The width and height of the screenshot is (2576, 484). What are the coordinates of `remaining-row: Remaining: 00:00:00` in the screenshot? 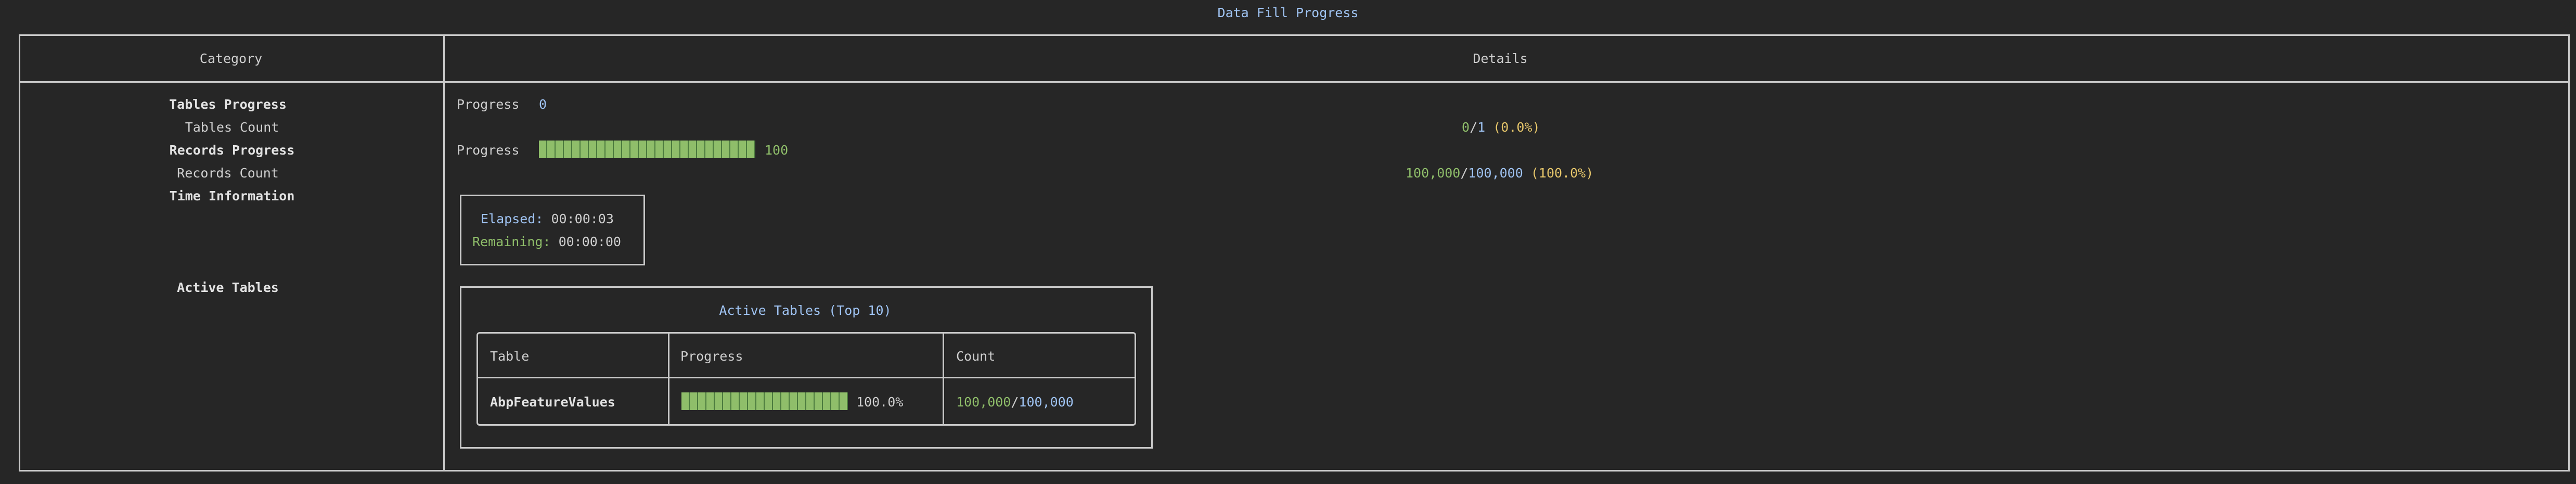 It's located at (546, 241).